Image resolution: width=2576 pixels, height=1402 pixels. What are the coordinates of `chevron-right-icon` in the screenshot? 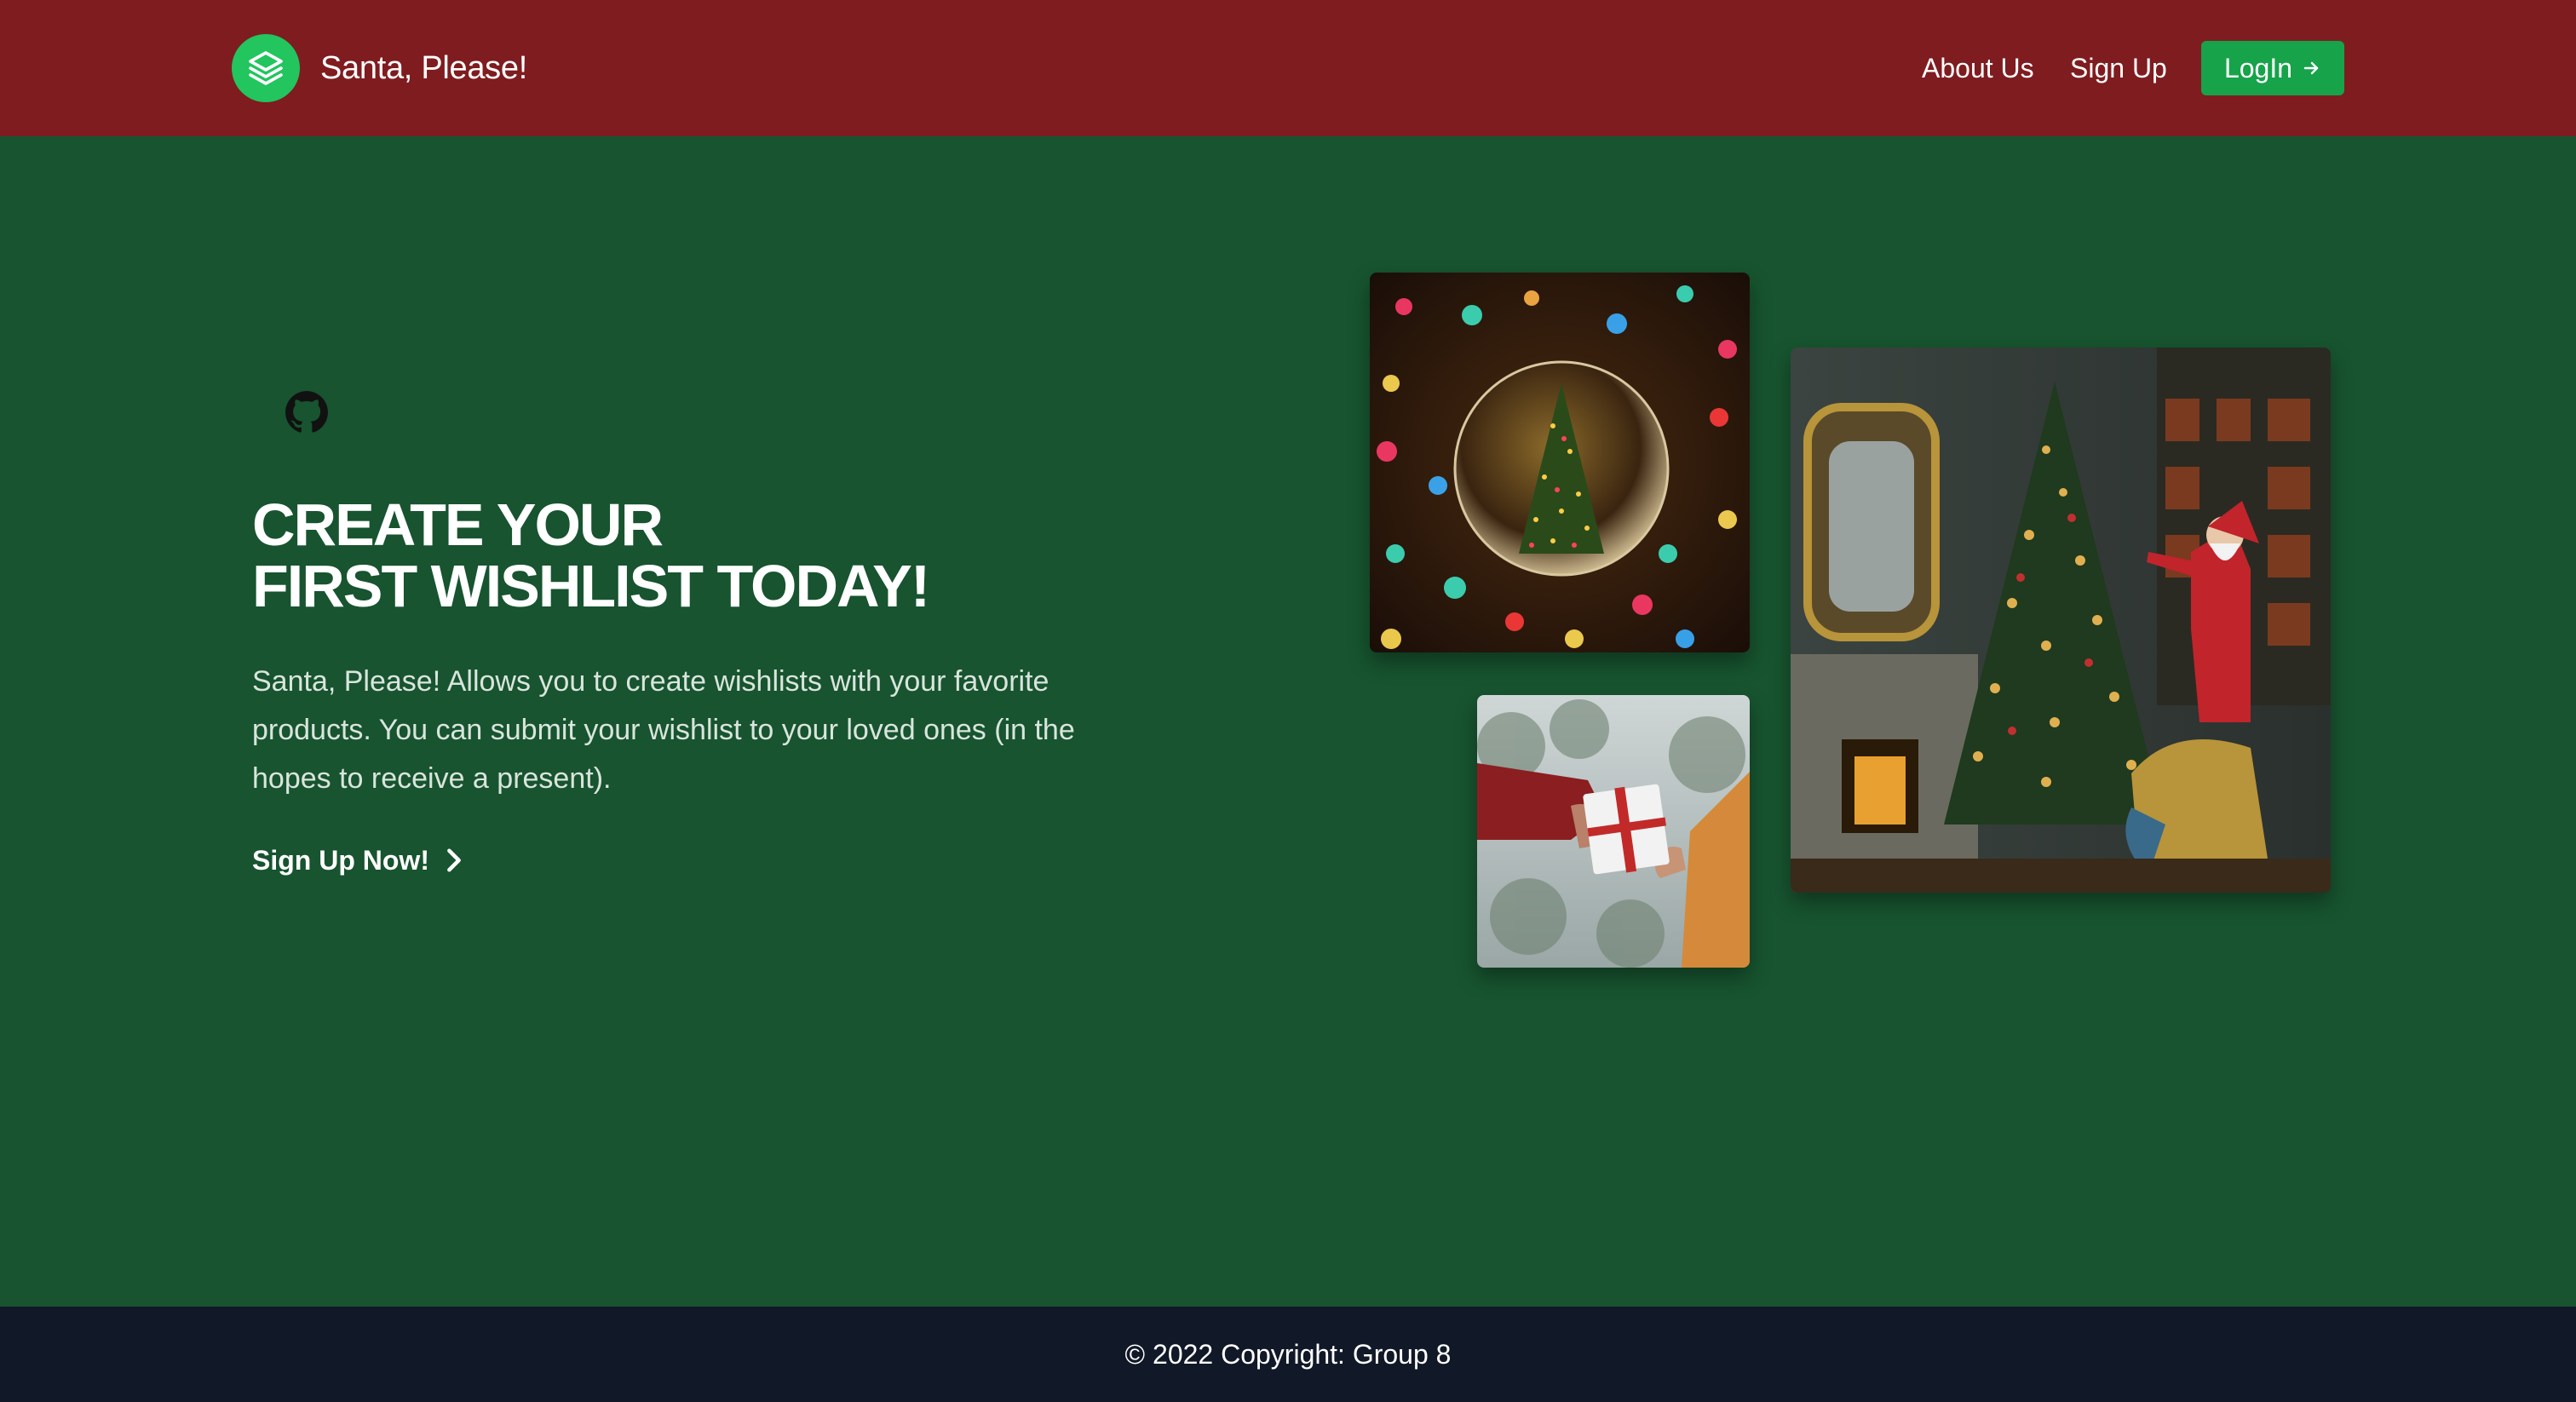 It's located at (454, 860).